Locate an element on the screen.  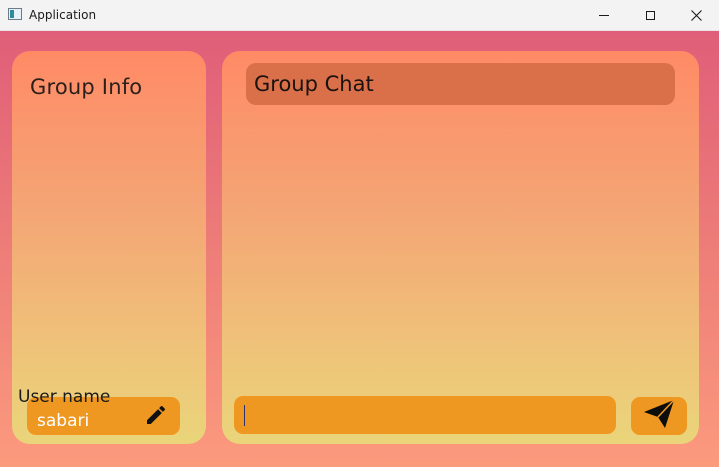
minimize-button is located at coordinates (604, 15).